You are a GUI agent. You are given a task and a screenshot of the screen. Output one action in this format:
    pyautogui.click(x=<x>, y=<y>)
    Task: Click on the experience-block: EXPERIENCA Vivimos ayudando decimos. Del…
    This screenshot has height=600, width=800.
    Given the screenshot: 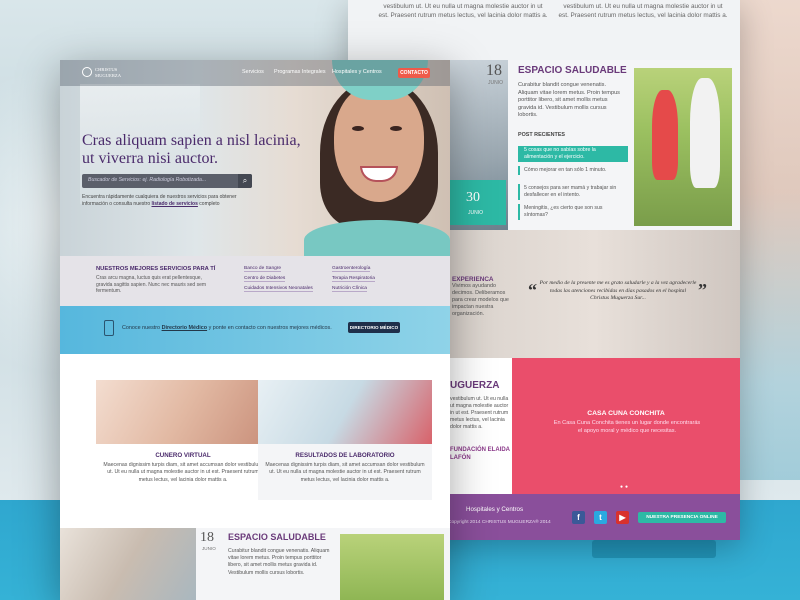 What is the action you would take?
    pyautogui.click(x=480, y=294)
    